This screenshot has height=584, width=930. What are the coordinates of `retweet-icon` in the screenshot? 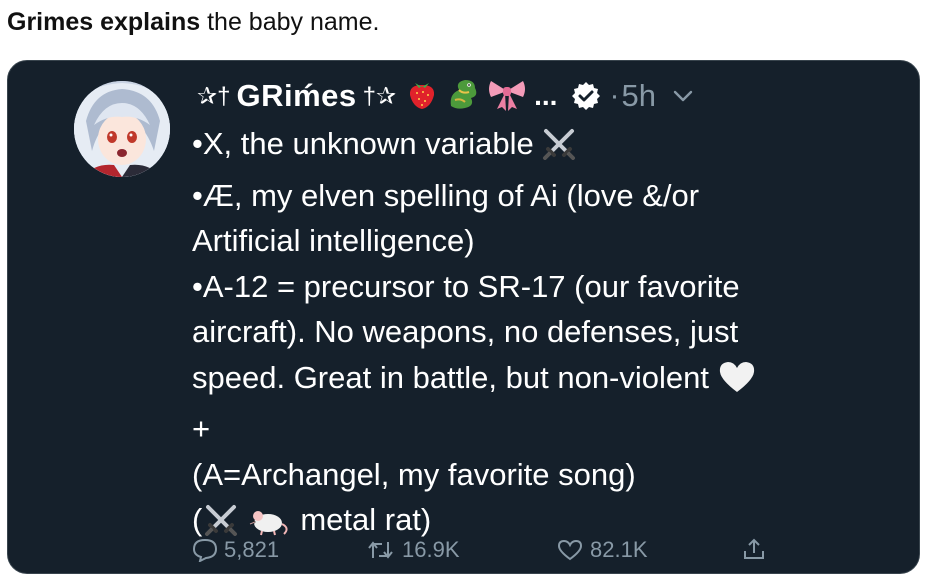 It's located at (380, 550).